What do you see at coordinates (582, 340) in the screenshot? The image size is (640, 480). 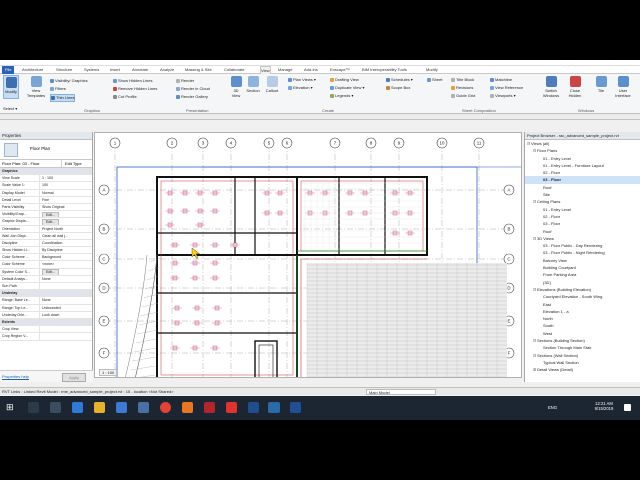 I see `browser-folder: ⊟Sections (Building Section)` at bounding box center [582, 340].